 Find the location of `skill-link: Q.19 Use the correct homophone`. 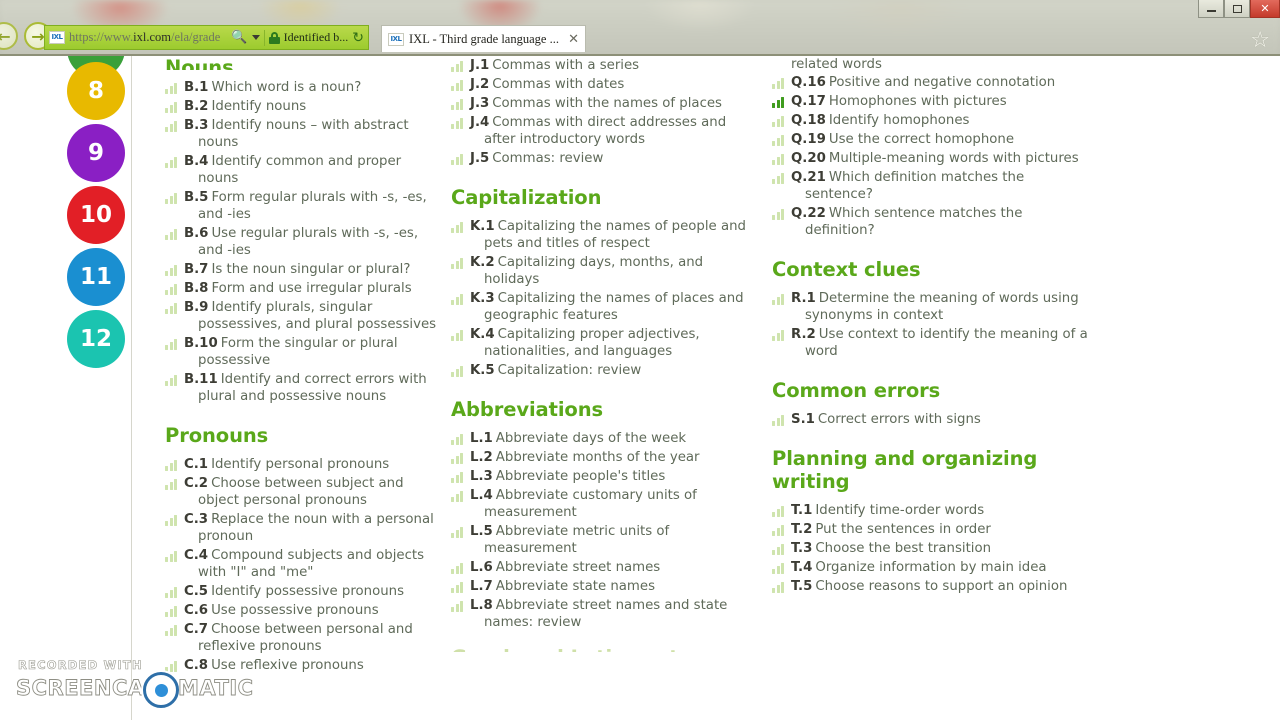

skill-link: Q.19 Use the correct homophone is located at coordinates (930, 139).